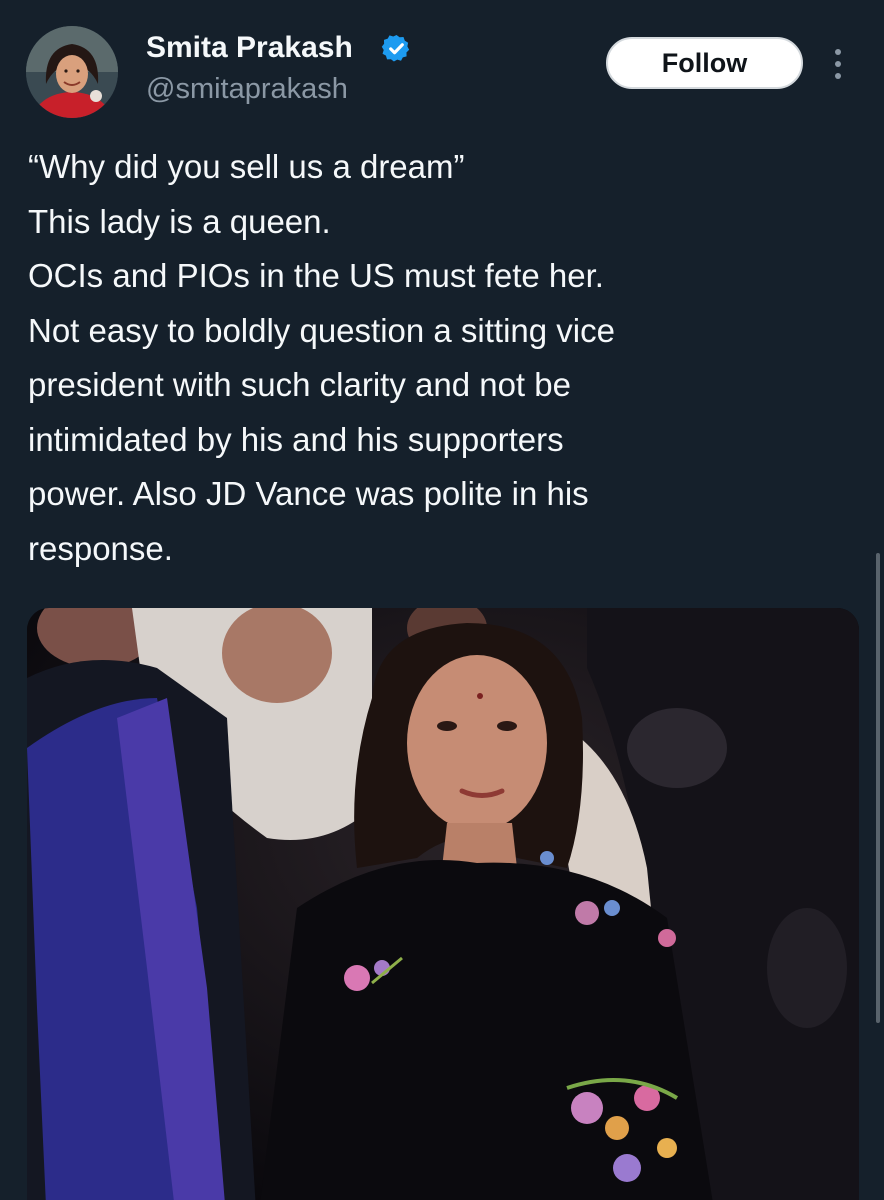 The image size is (884, 1200). What do you see at coordinates (316, 275) in the screenshot?
I see `tweet-text-line: OCIs and PIOs in the US must fete her.` at bounding box center [316, 275].